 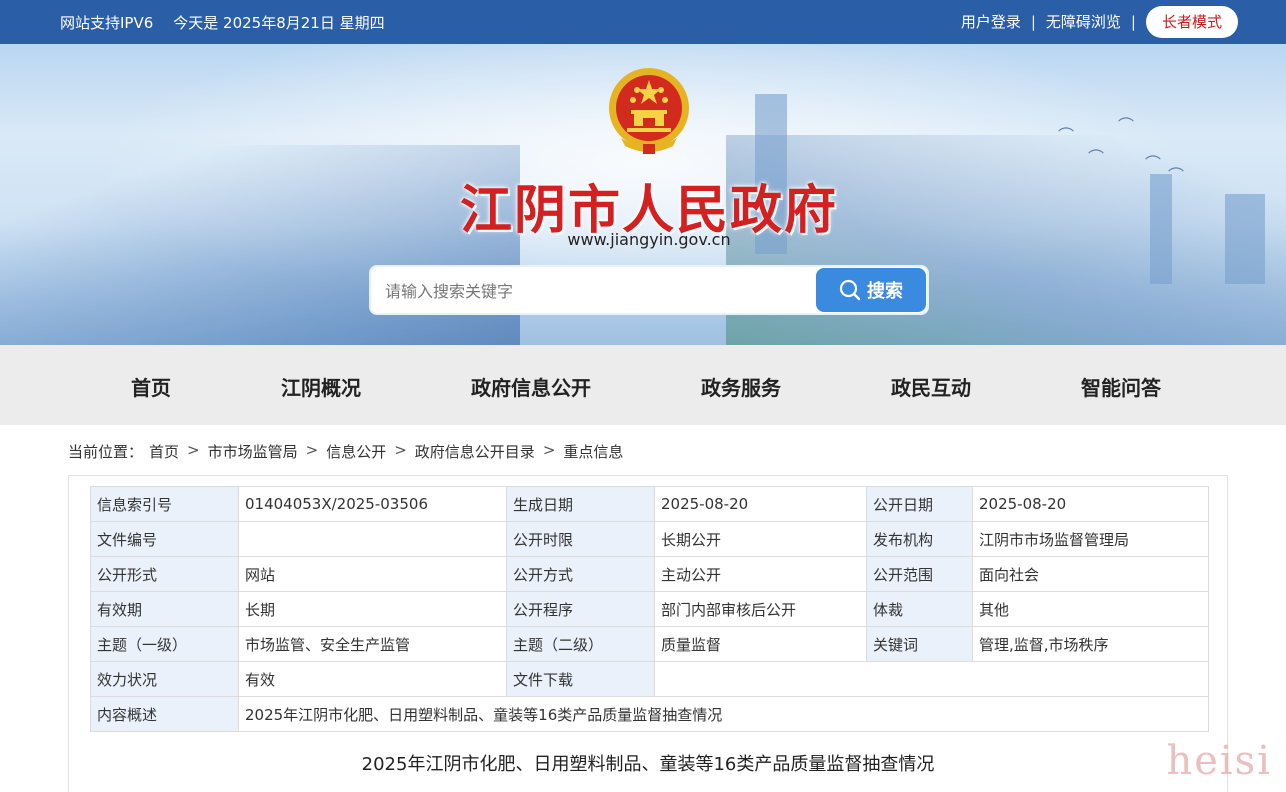 What do you see at coordinates (931, 679) in the screenshot?
I see `file-download-cell` at bounding box center [931, 679].